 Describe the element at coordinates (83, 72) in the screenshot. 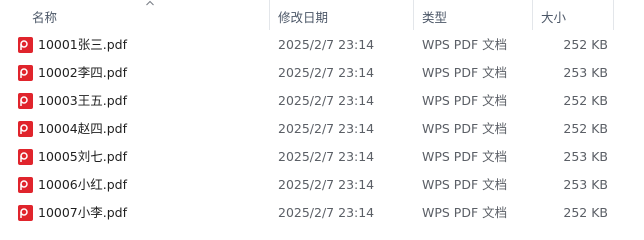

I see `file-name: 10002李四.pdf` at that location.